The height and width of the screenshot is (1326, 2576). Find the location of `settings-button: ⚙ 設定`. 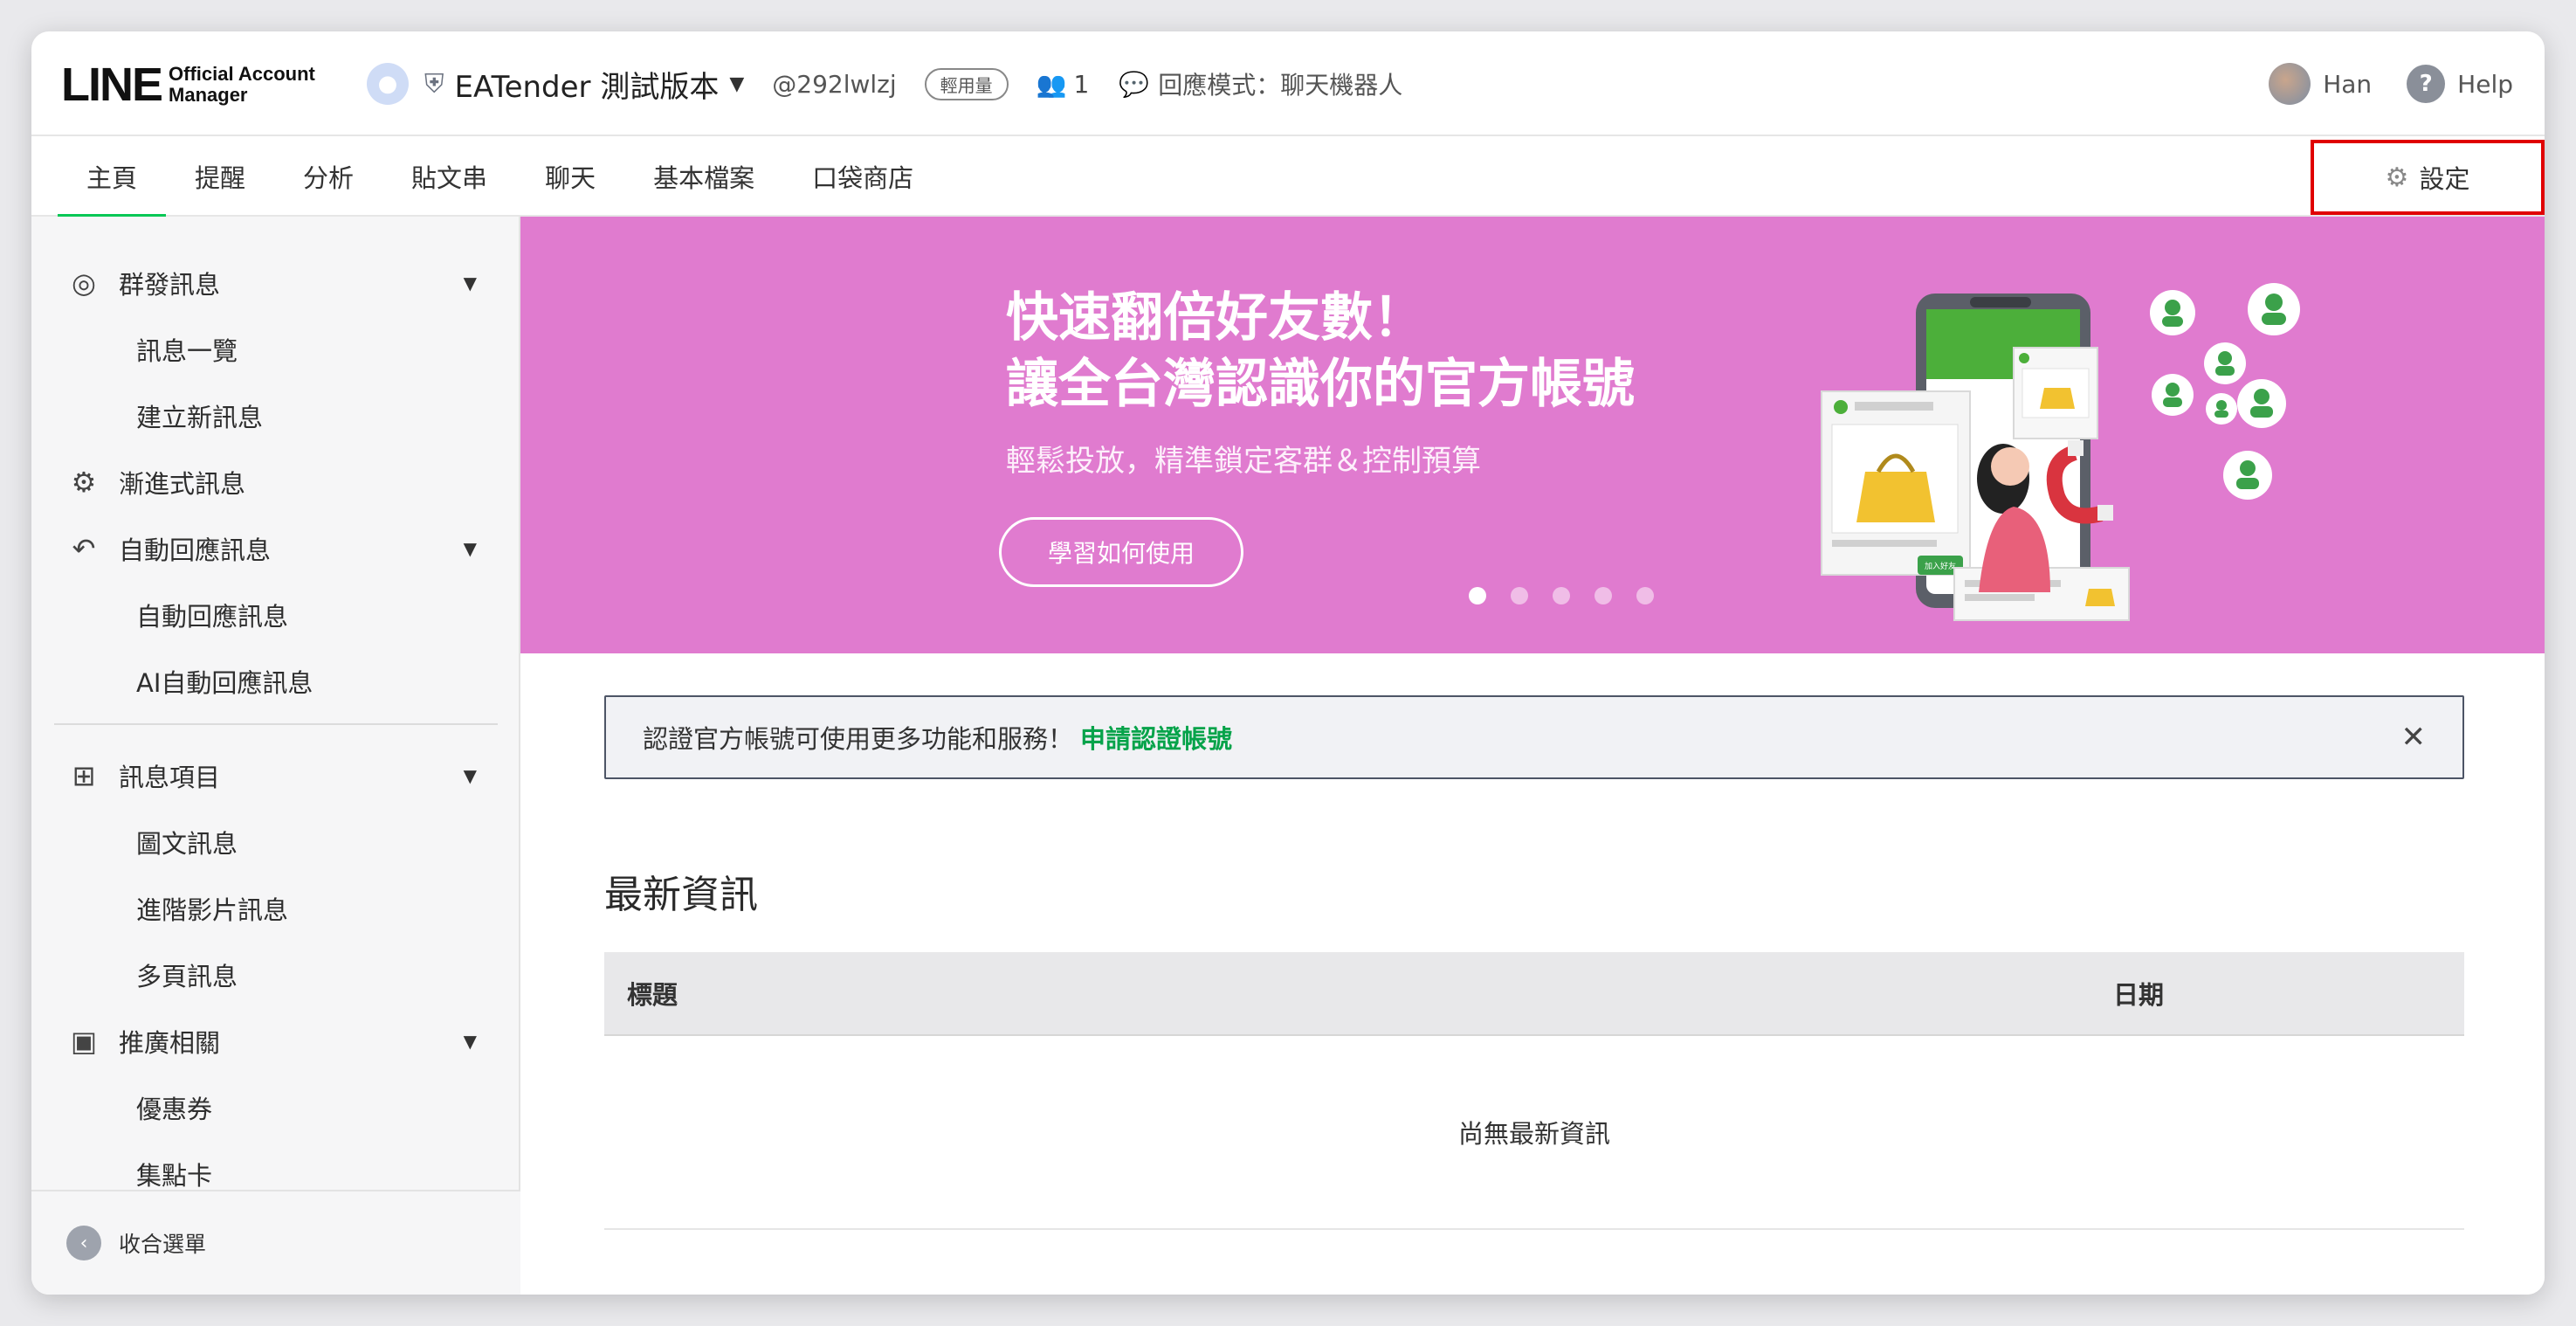

settings-button: ⚙ 設定 is located at coordinates (2428, 177).